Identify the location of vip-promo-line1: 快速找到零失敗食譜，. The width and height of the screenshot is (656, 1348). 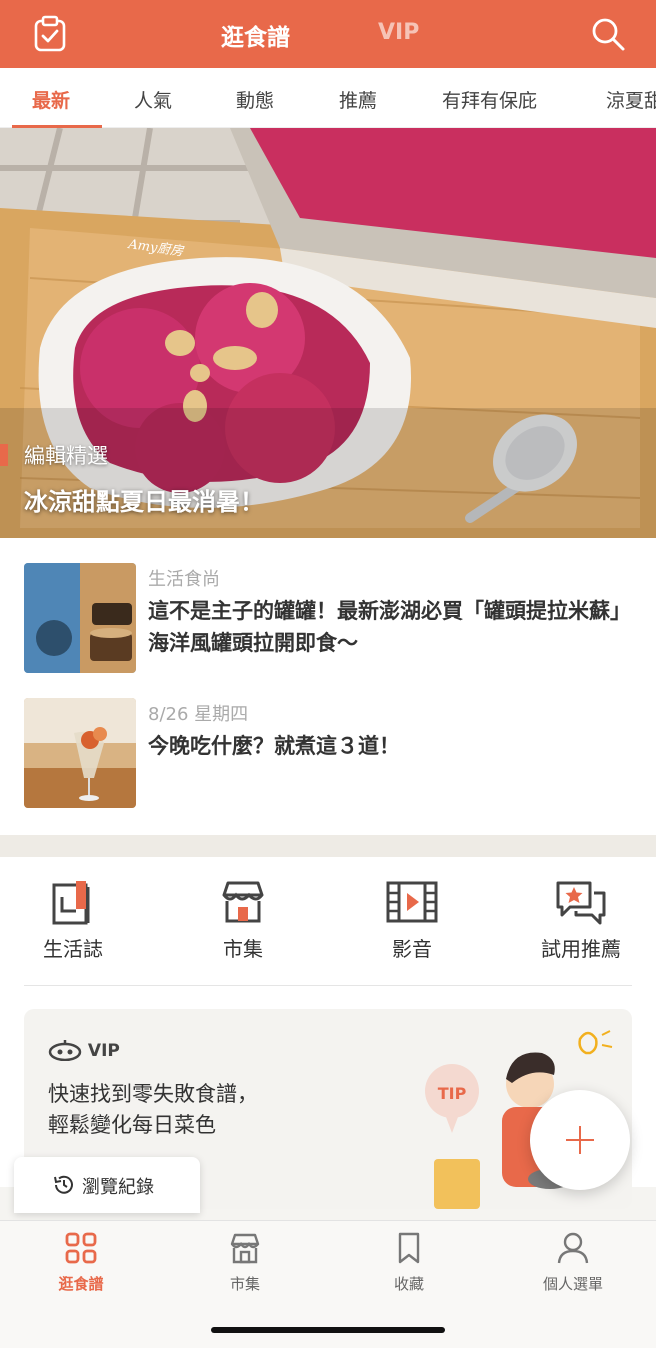
(153, 1094).